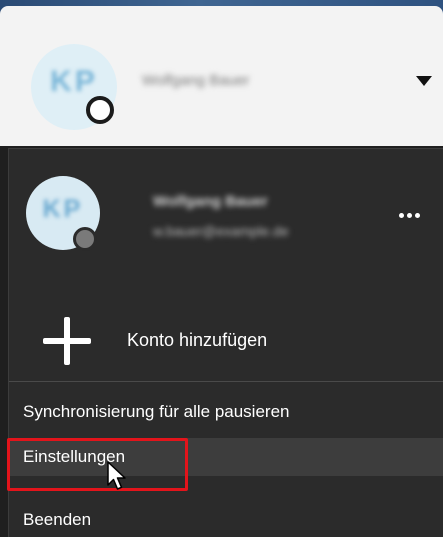 This screenshot has width=443, height=537. I want to click on settings-highlight-annotation, so click(97, 464).